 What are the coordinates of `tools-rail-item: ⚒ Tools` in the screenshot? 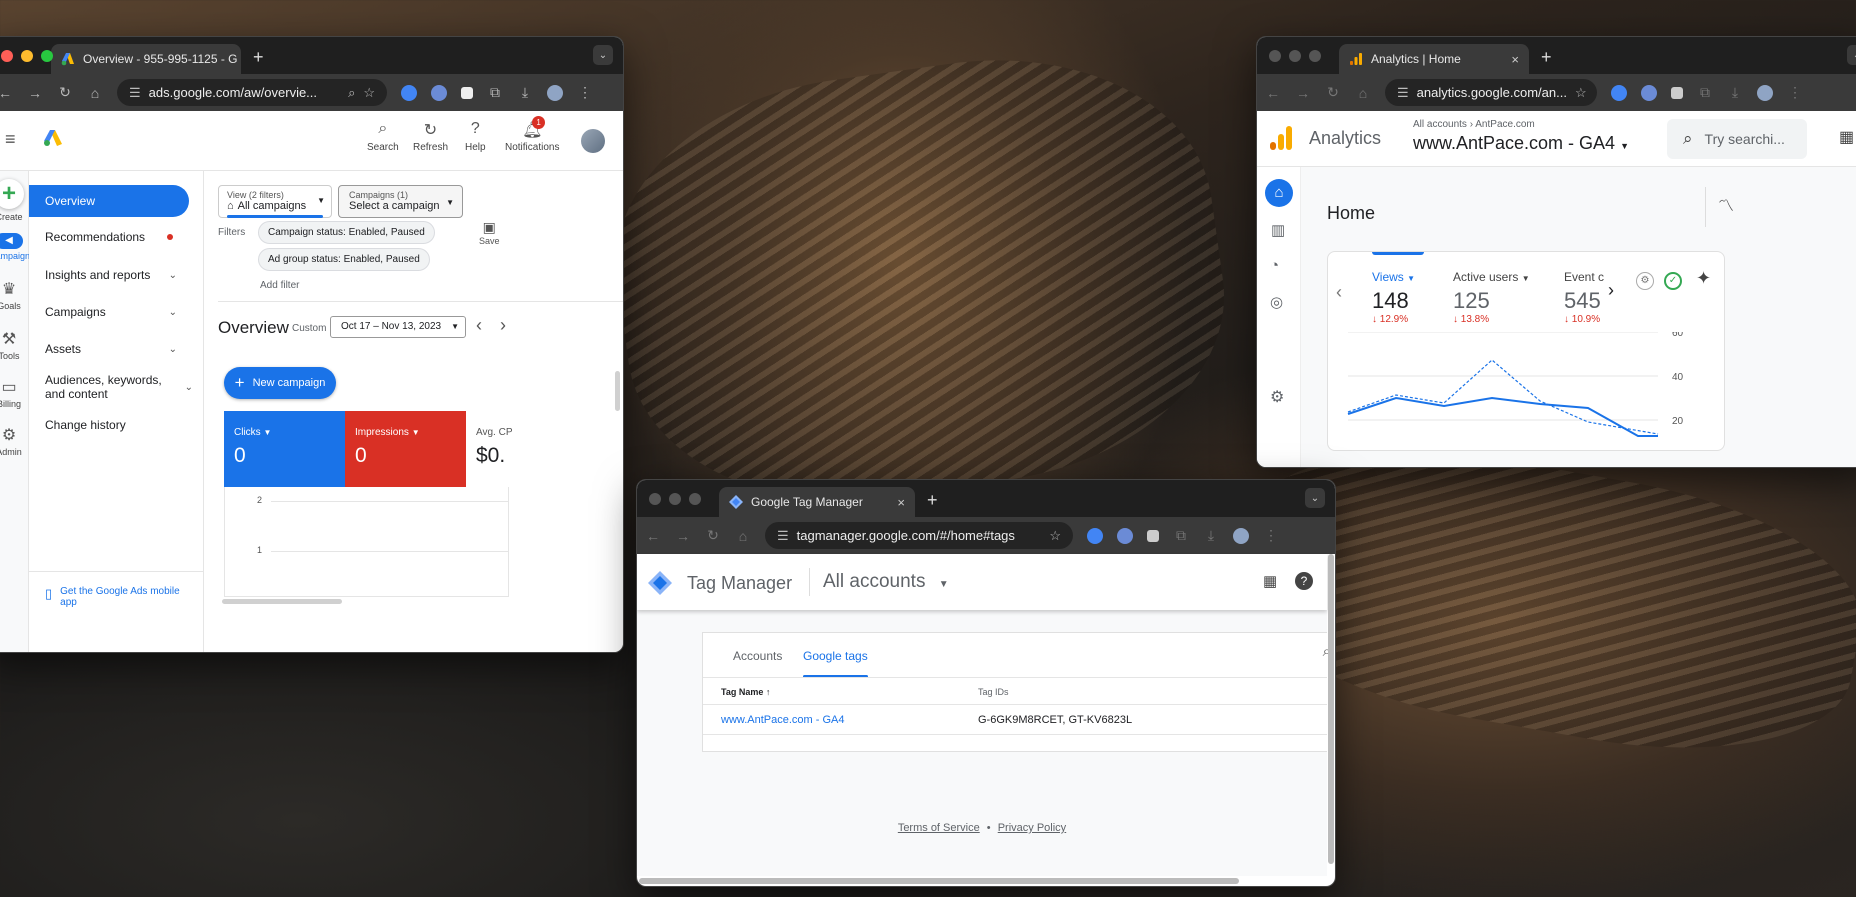 It's located at (14, 345).